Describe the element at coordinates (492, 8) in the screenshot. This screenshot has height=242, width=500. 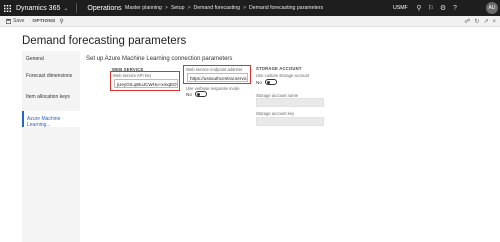
I see `avatar: AU` at that location.